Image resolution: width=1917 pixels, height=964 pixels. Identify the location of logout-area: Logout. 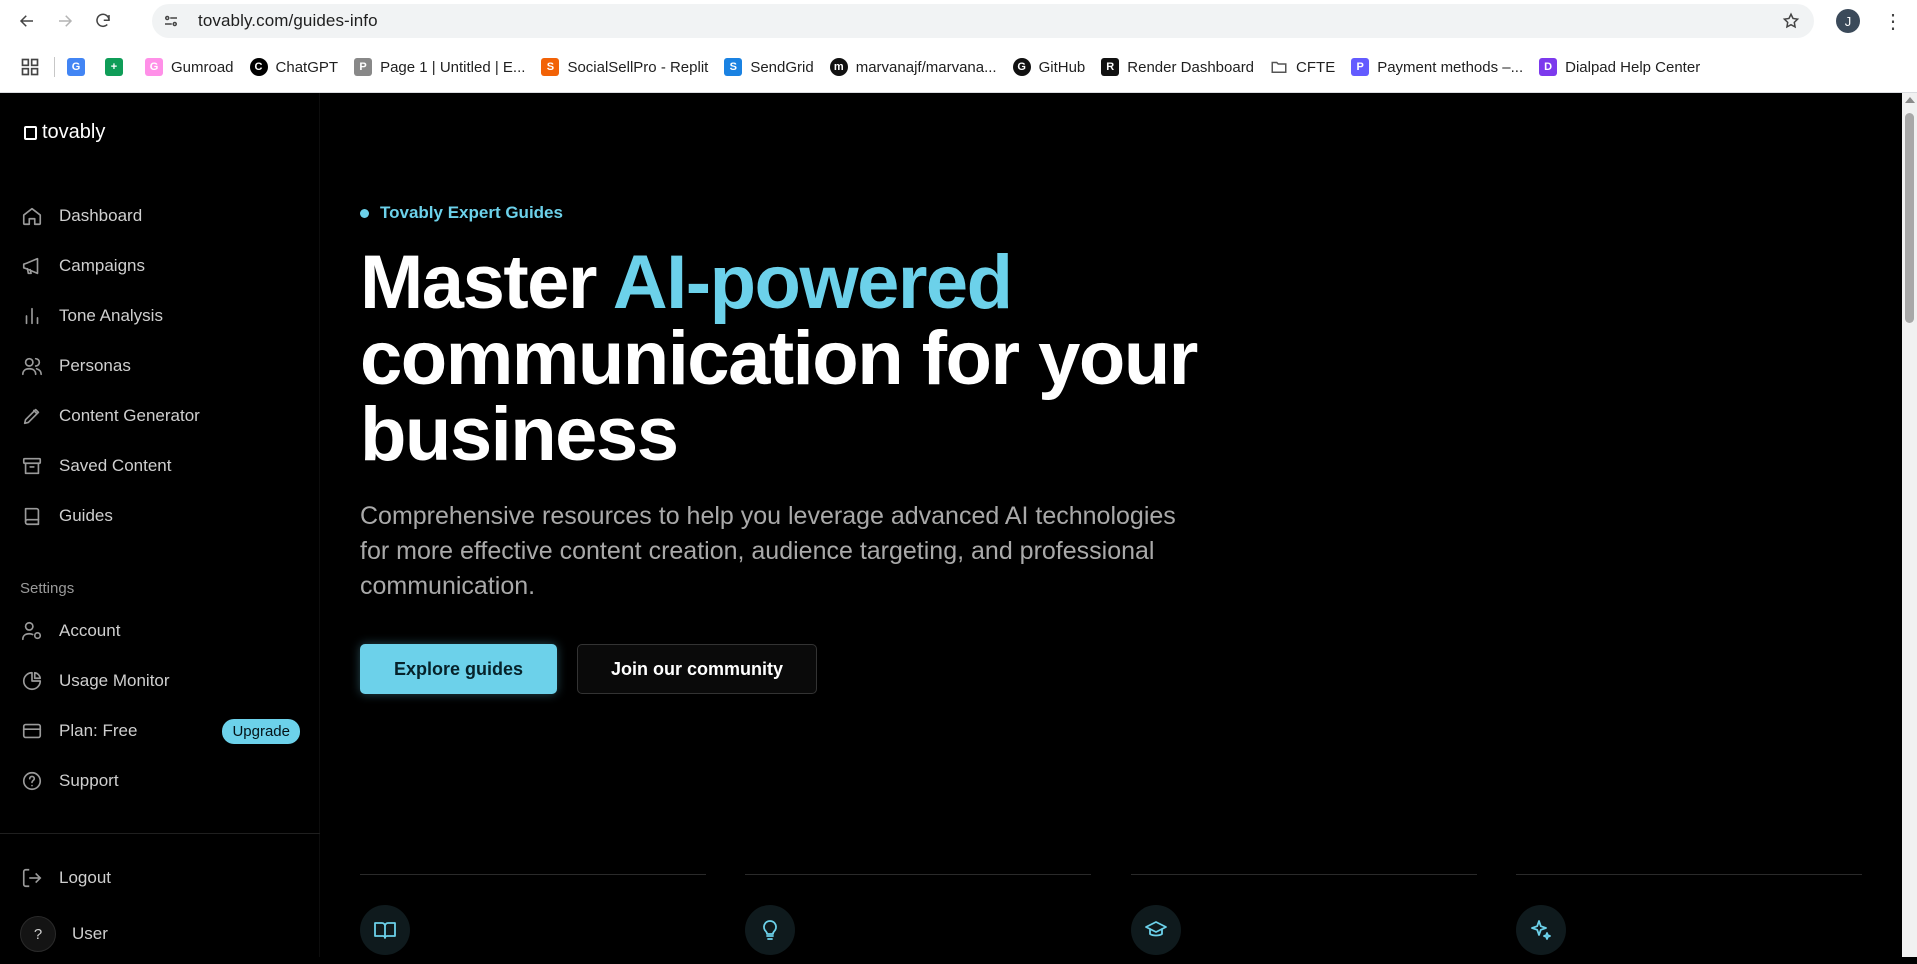
(160, 878).